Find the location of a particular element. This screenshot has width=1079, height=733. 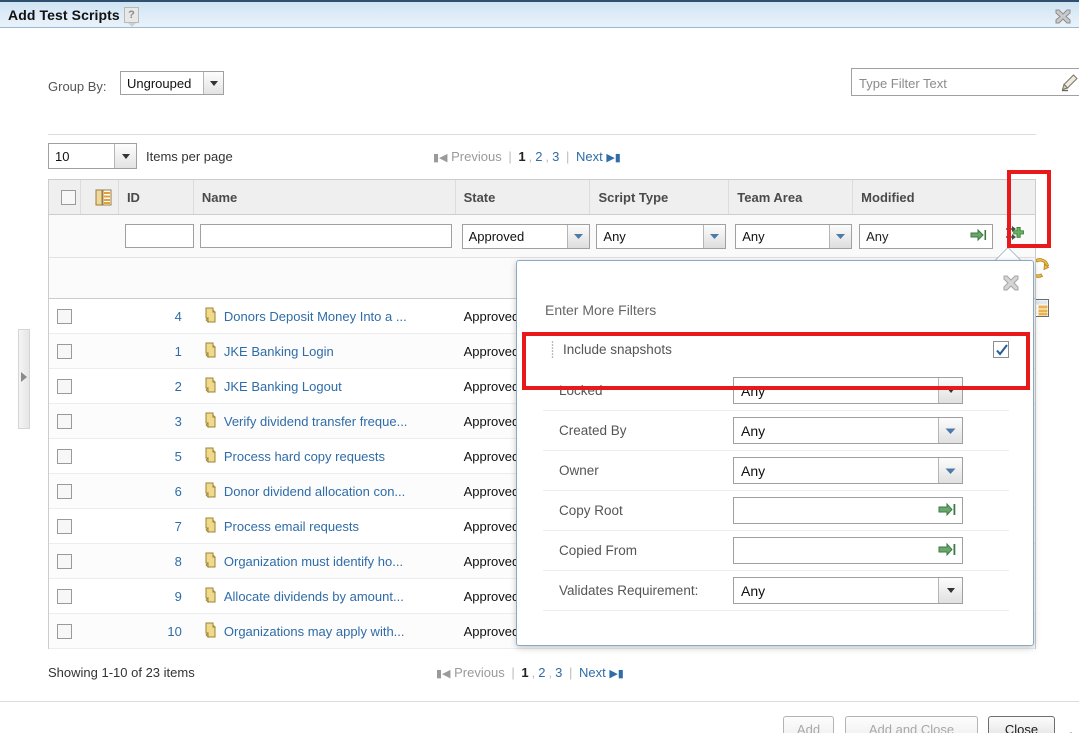

filter-text-box is located at coordinates (965, 82).